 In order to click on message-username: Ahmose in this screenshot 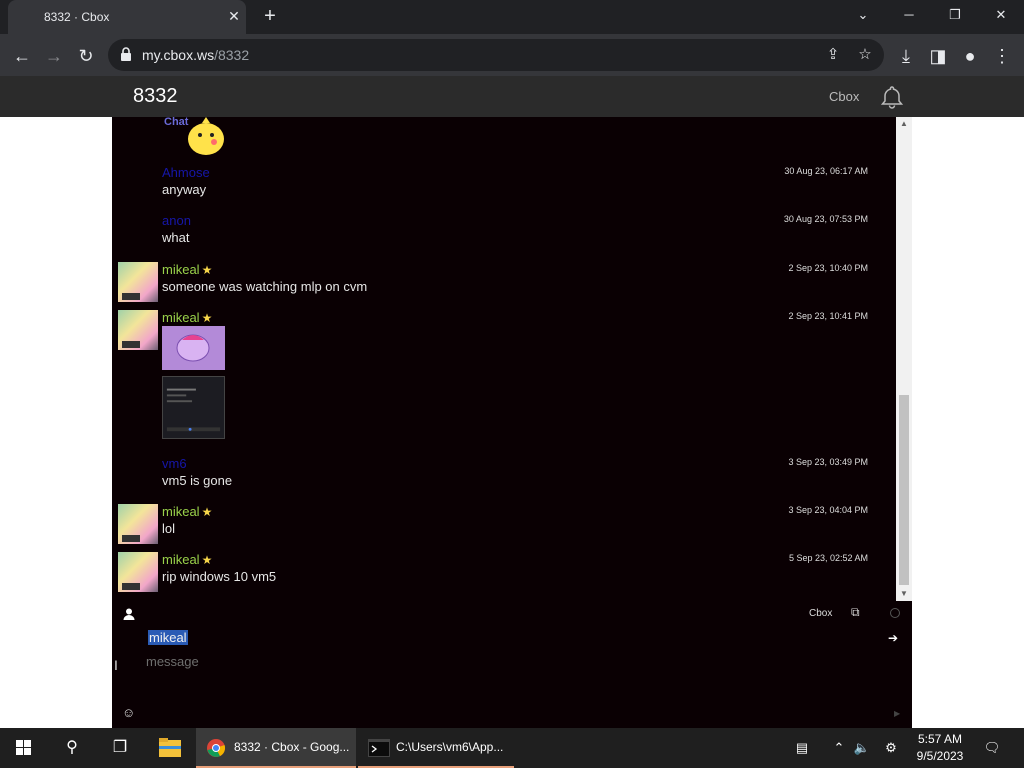, I will do `click(186, 172)`.